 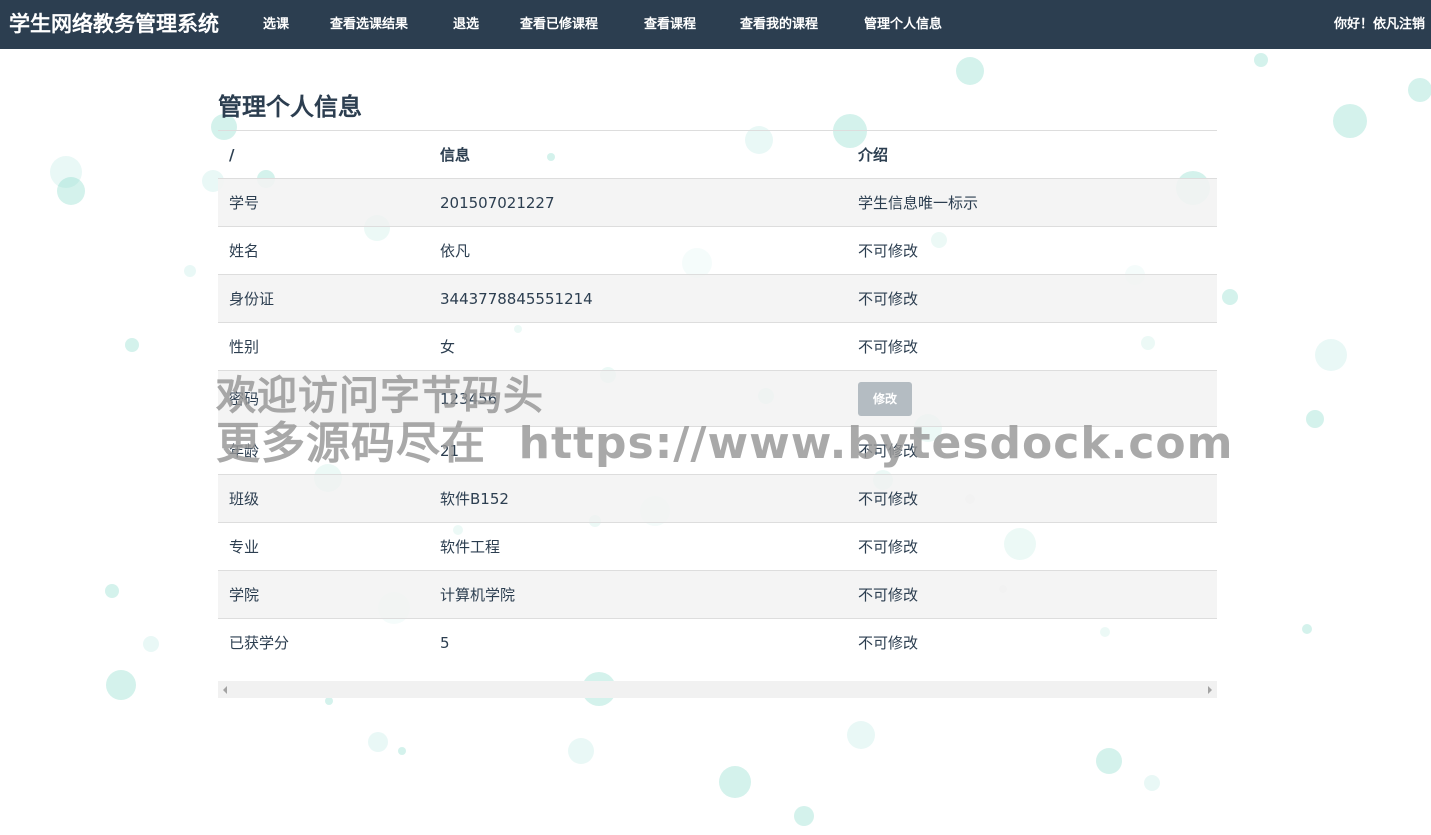 What do you see at coordinates (323, 250) in the screenshot?
I see `row-field-label: 姓名` at bounding box center [323, 250].